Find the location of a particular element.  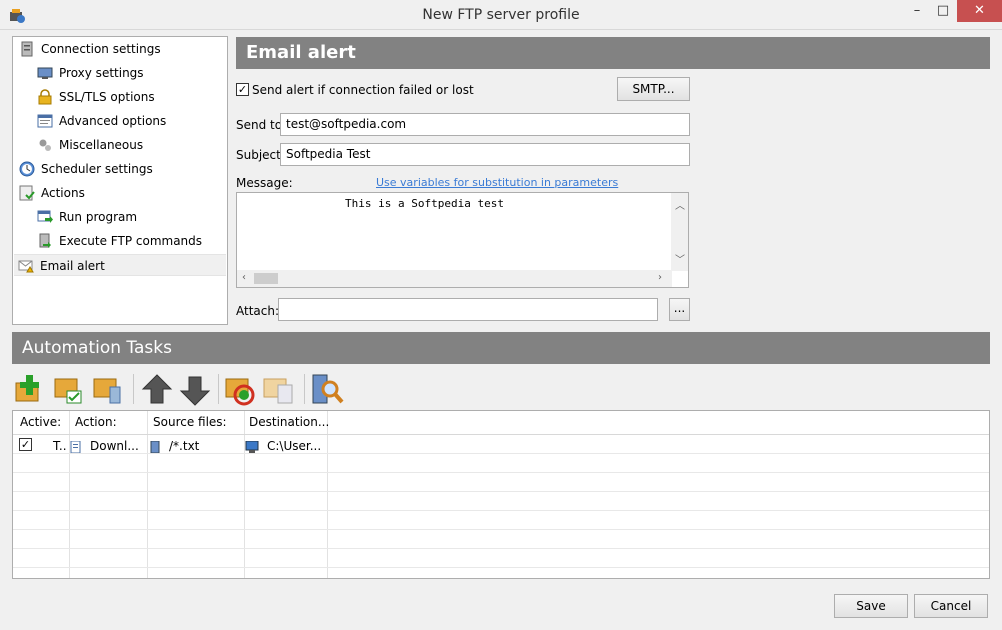

save-button: Save is located at coordinates (871, 606).